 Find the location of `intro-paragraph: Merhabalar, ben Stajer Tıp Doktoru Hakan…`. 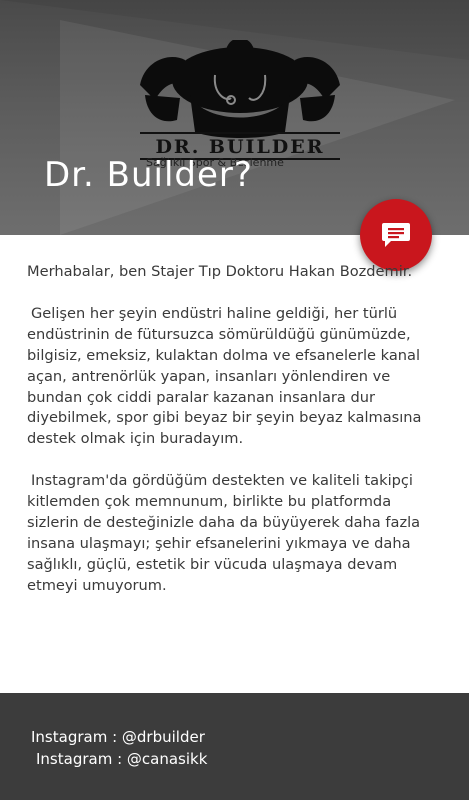

intro-paragraph: Merhabalar, ben Stajer Tıp Doktoru Hakan… is located at coordinates (220, 271).